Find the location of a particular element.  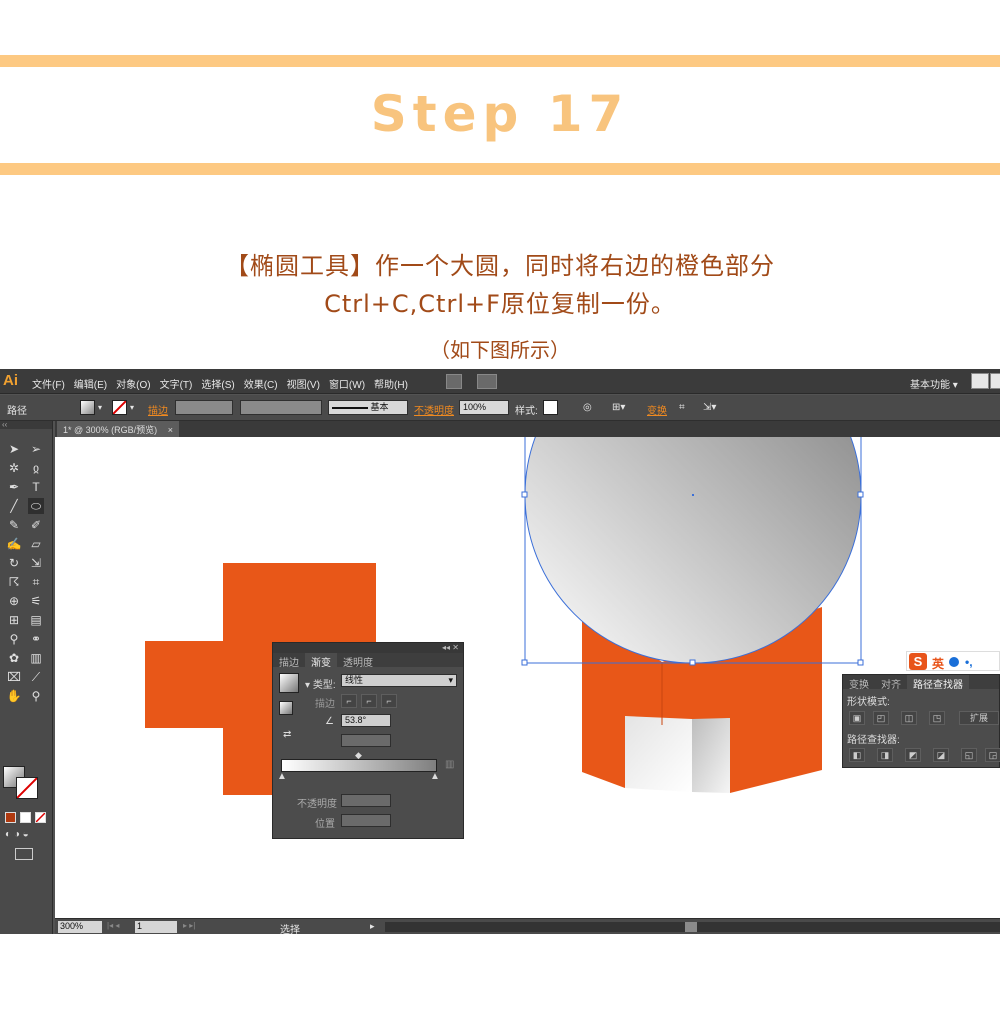

line-icon: ╱ is located at coordinates (14, 506).